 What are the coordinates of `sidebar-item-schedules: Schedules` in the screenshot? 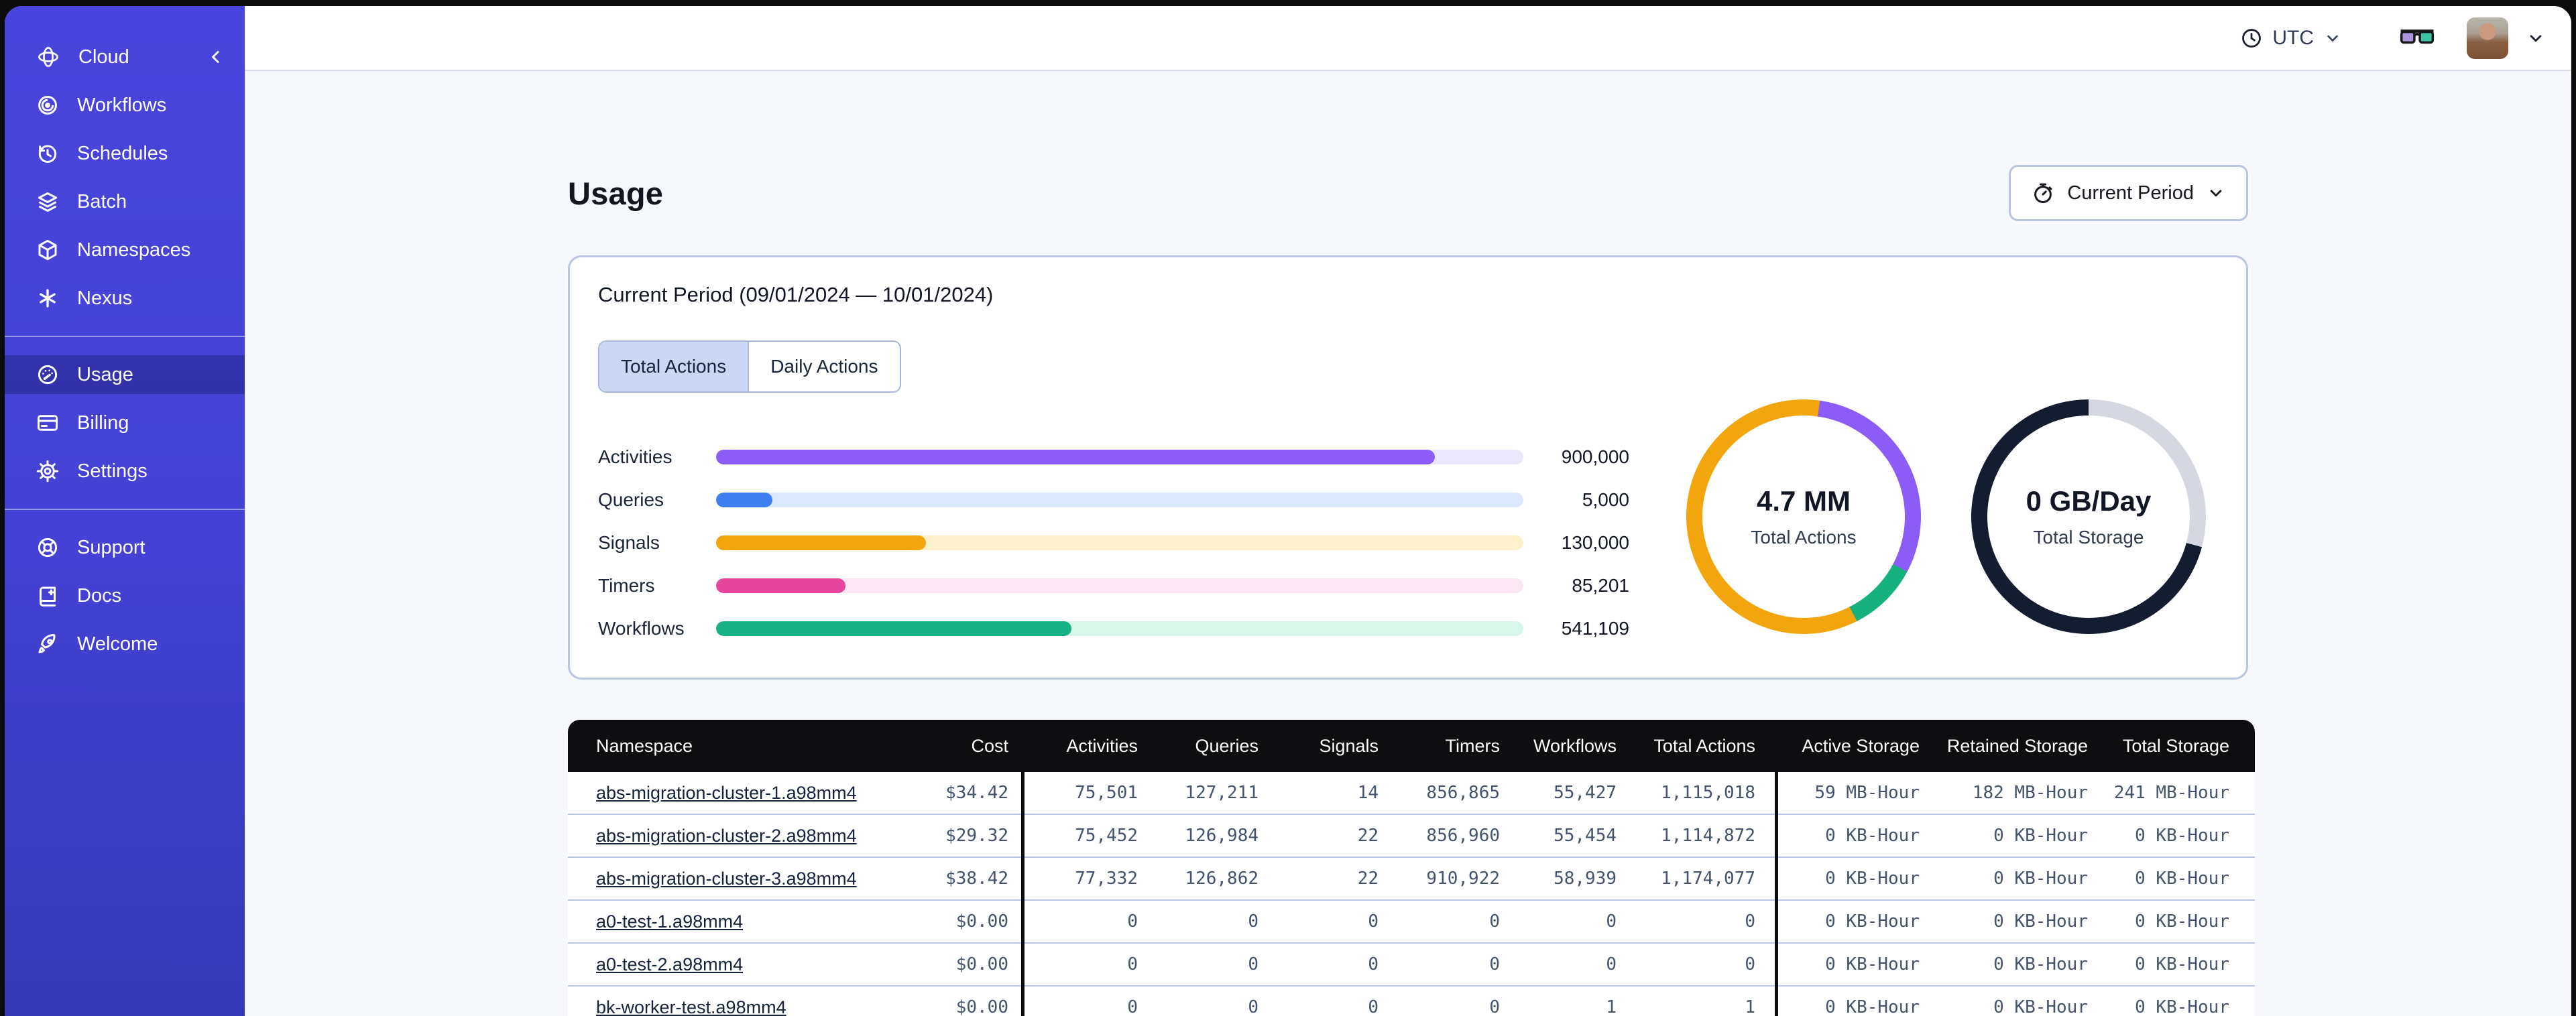 It's located at (125, 153).